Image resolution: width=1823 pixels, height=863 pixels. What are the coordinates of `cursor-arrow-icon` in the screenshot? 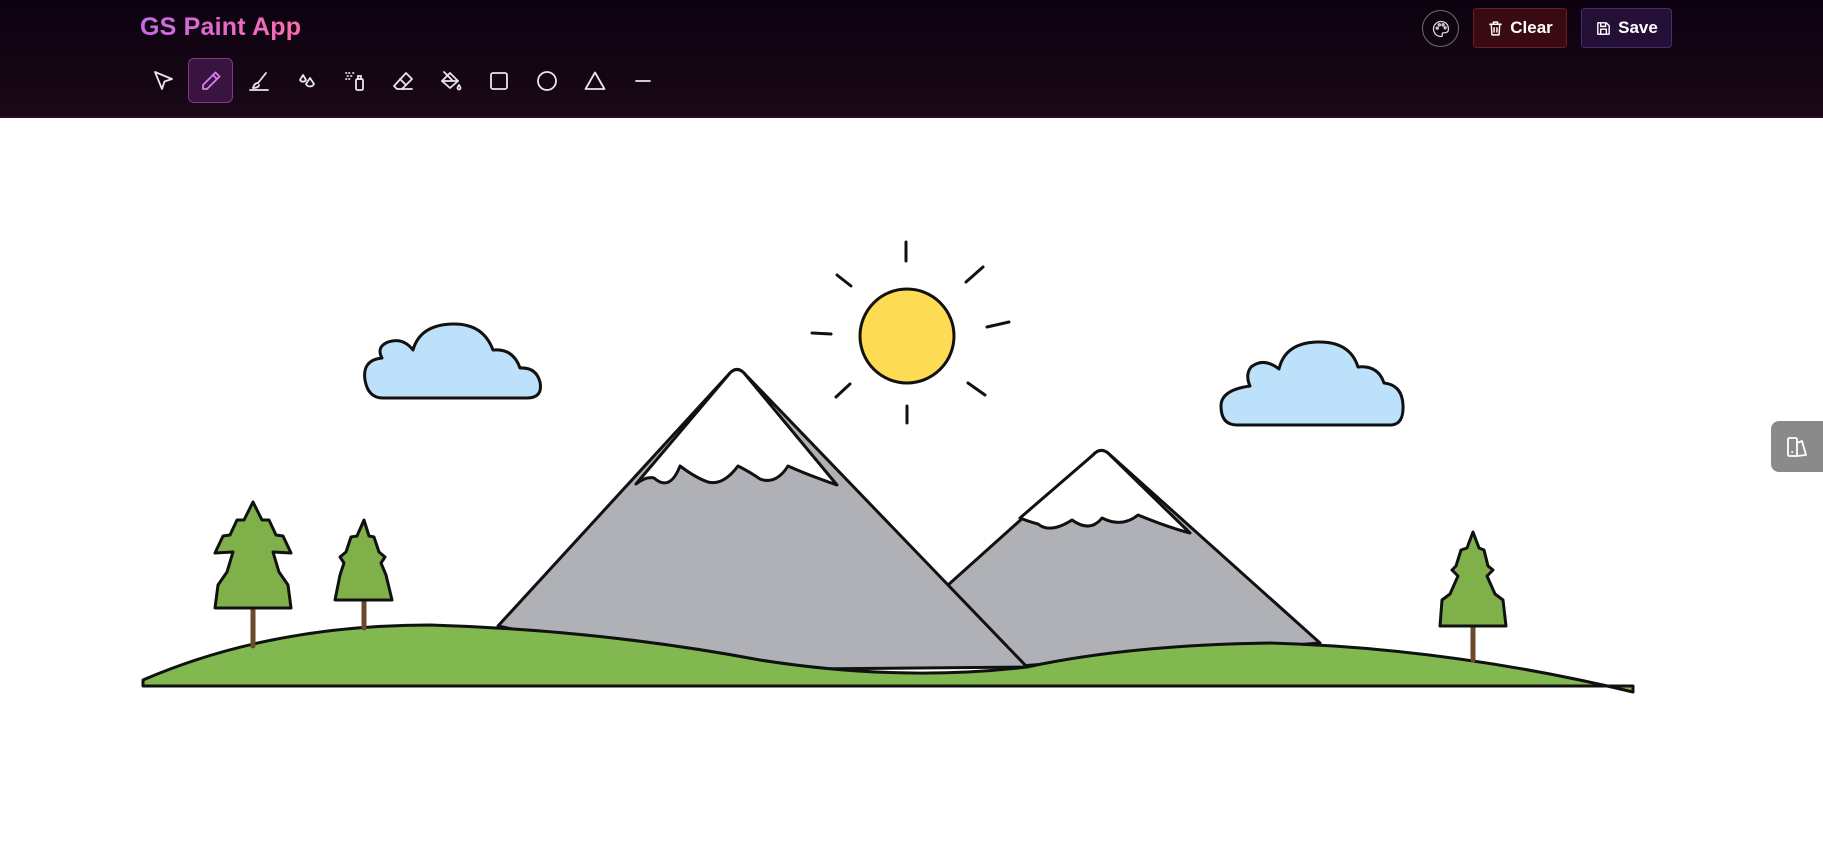 It's located at (163, 80).